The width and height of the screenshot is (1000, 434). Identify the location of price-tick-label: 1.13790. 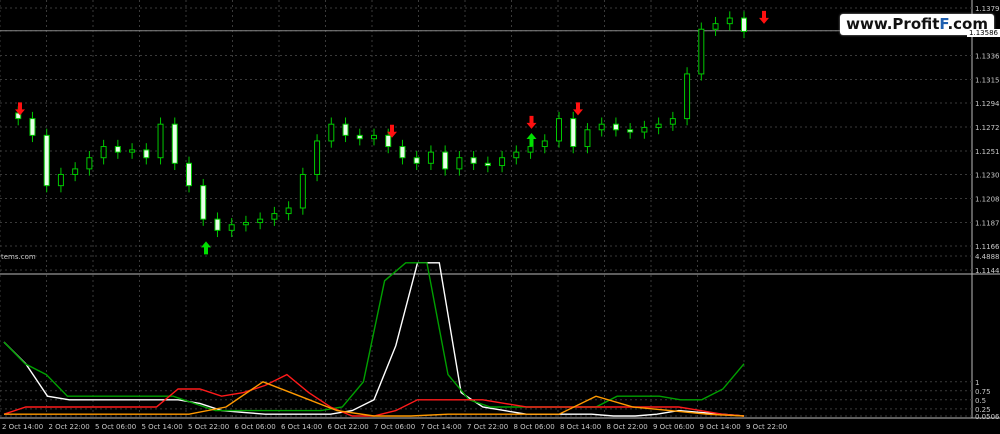
(987, 9).